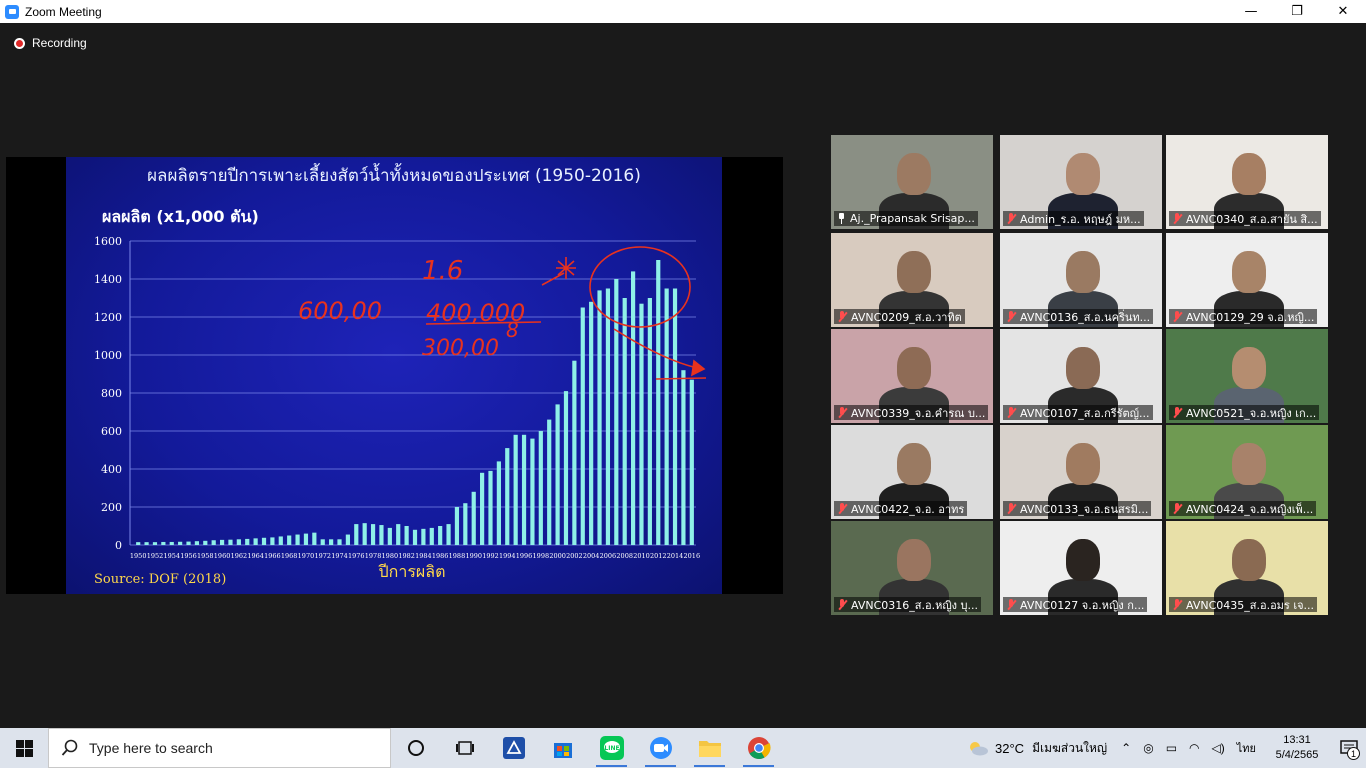 The width and height of the screenshot is (1366, 768). Describe the element at coordinates (188, 556) in the screenshot. I see `x-tick-label: 1956` at that location.